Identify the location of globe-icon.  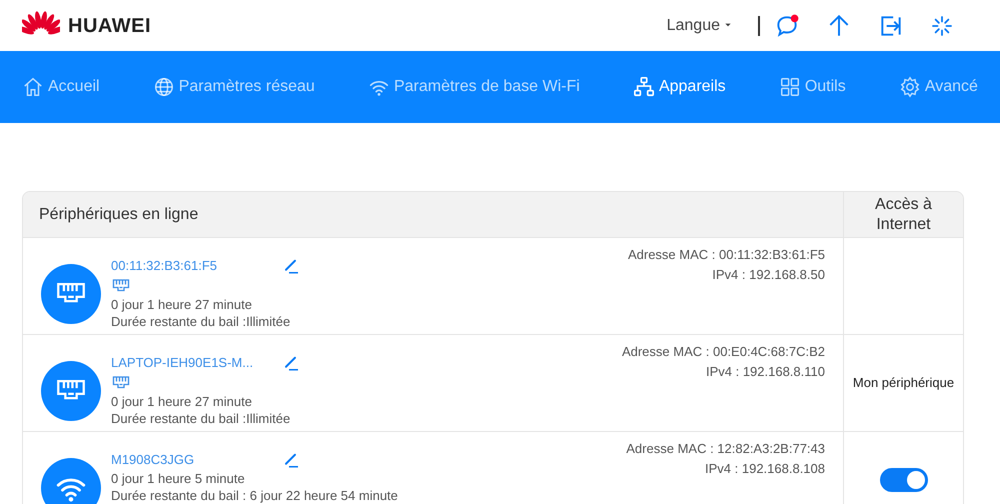
(163, 87).